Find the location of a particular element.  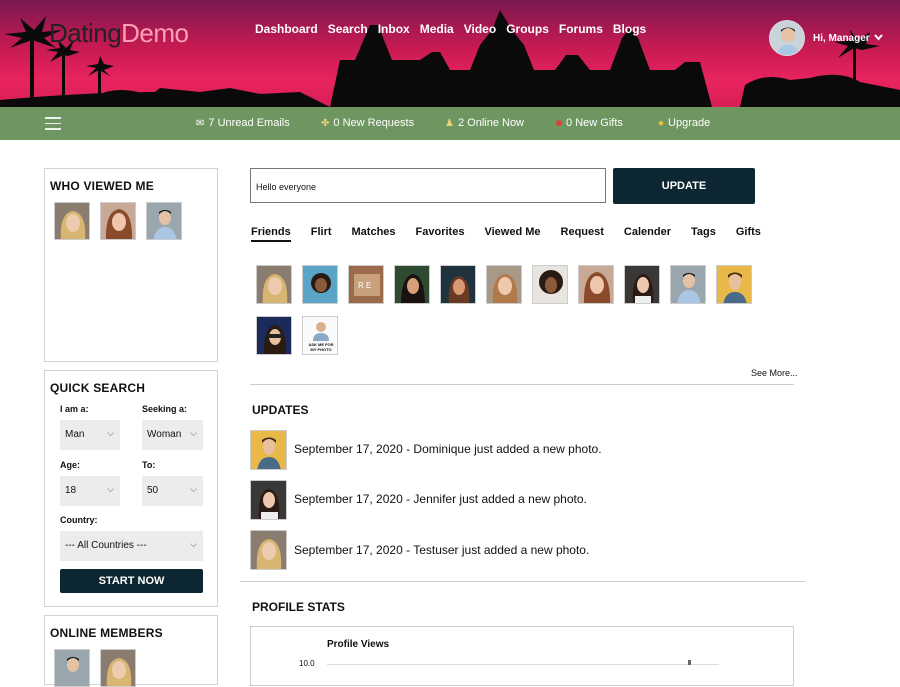

friend-thumb: R E is located at coordinates (366, 284).